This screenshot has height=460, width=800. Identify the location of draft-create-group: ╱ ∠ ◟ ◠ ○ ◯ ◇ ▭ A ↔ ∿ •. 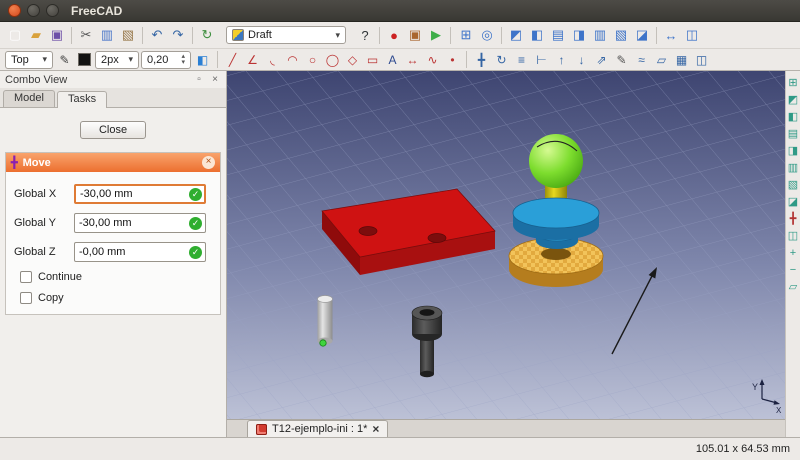
(346, 60).